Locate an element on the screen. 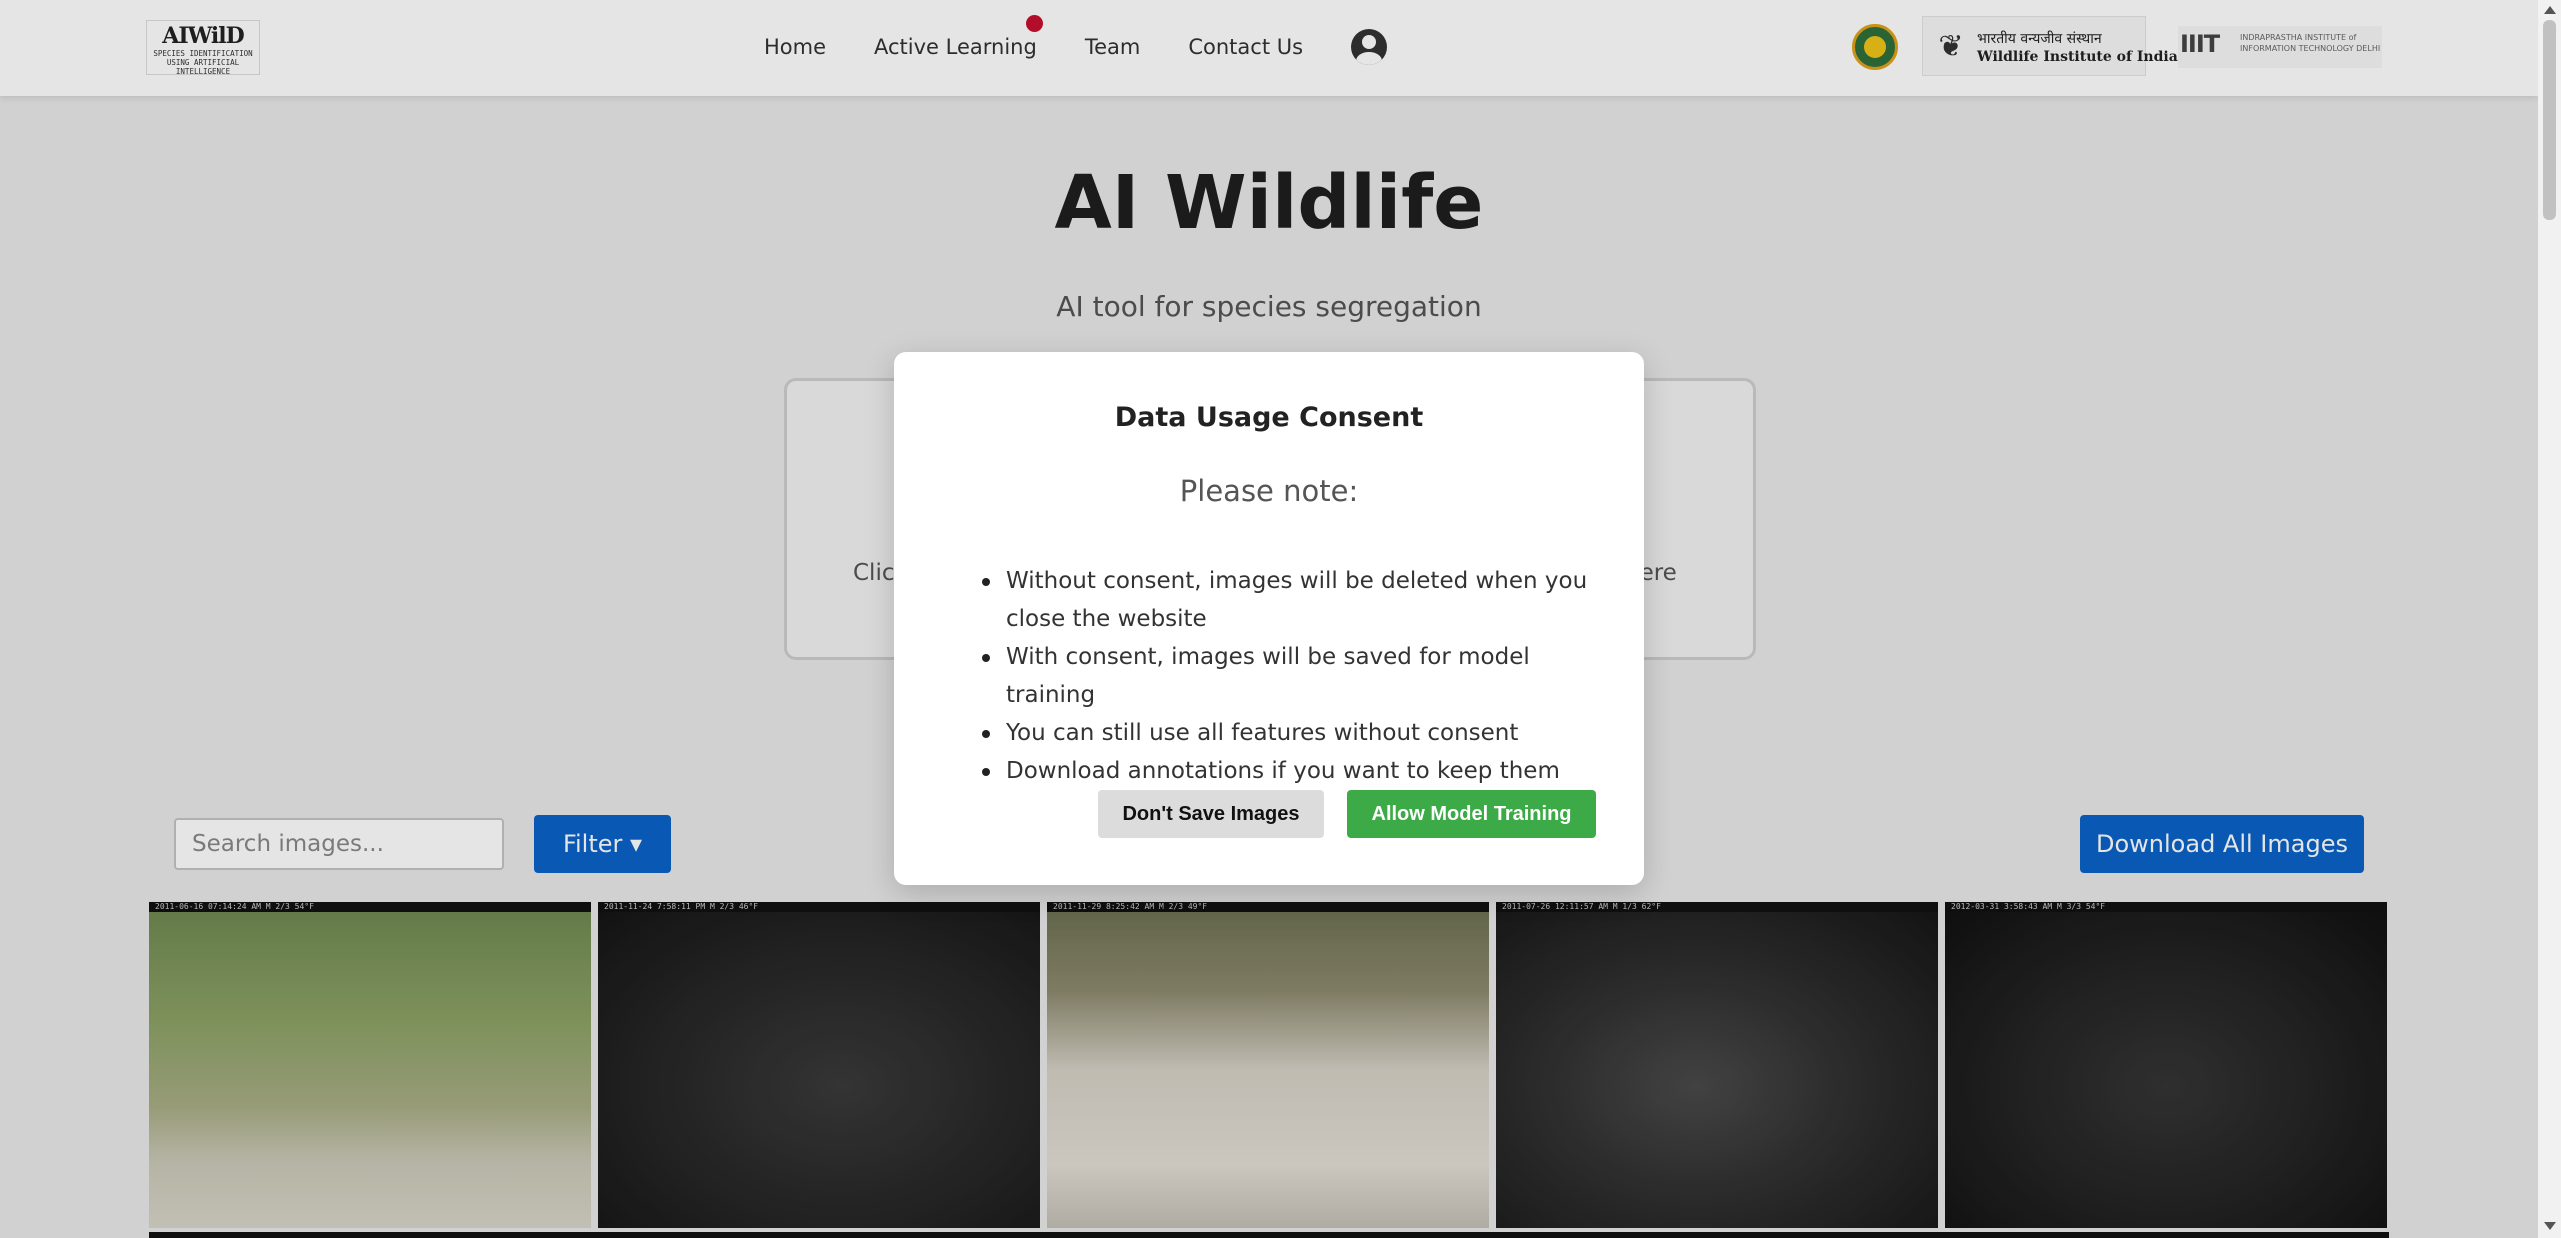 The height and width of the screenshot is (1238, 2561). modal-note: Please note: is located at coordinates (1269, 491).